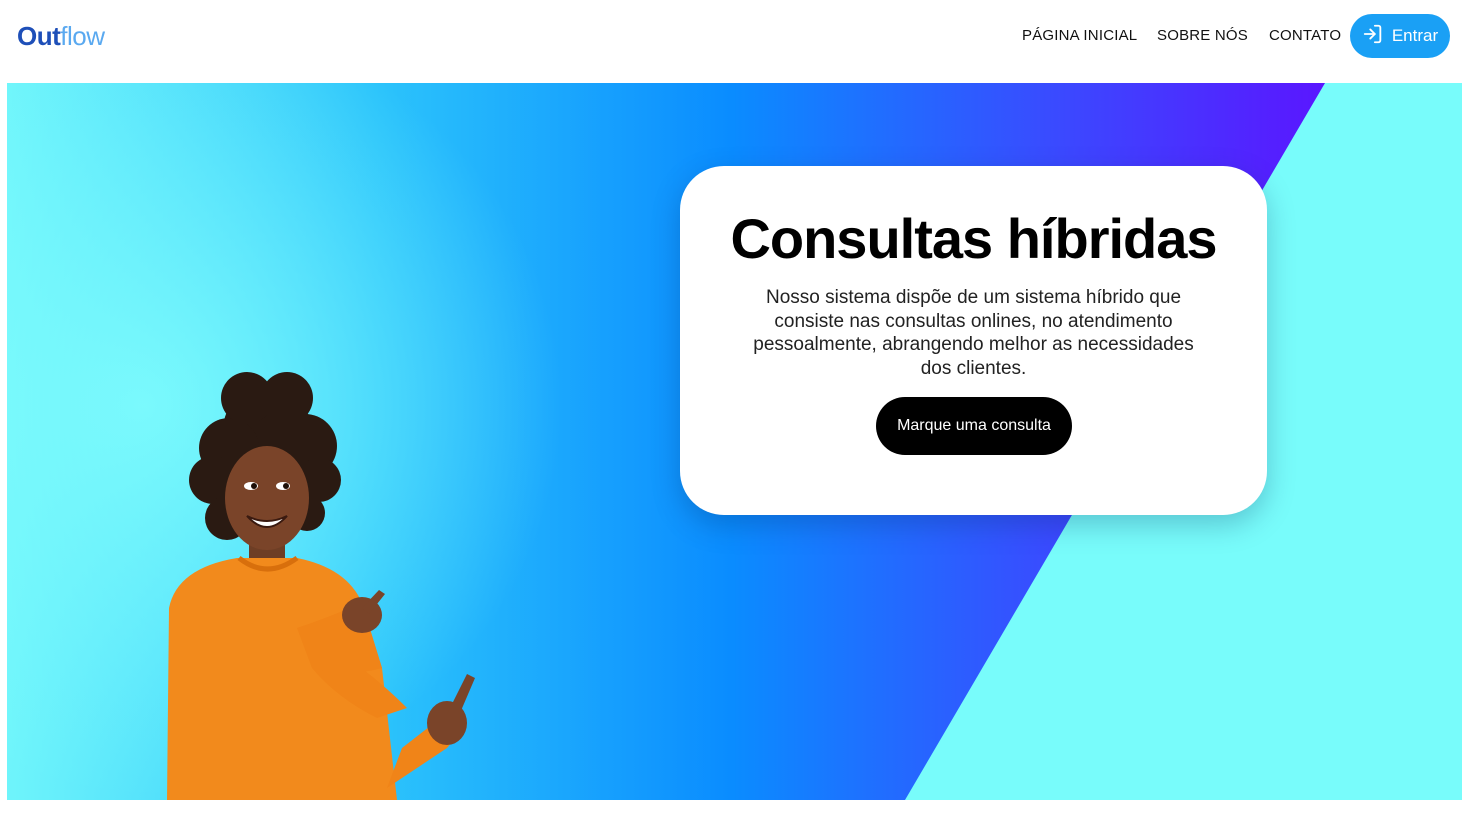 The height and width of the screenshot is (814, 1474). I want to click on brand-logo: Outflow, so click(61, 36).